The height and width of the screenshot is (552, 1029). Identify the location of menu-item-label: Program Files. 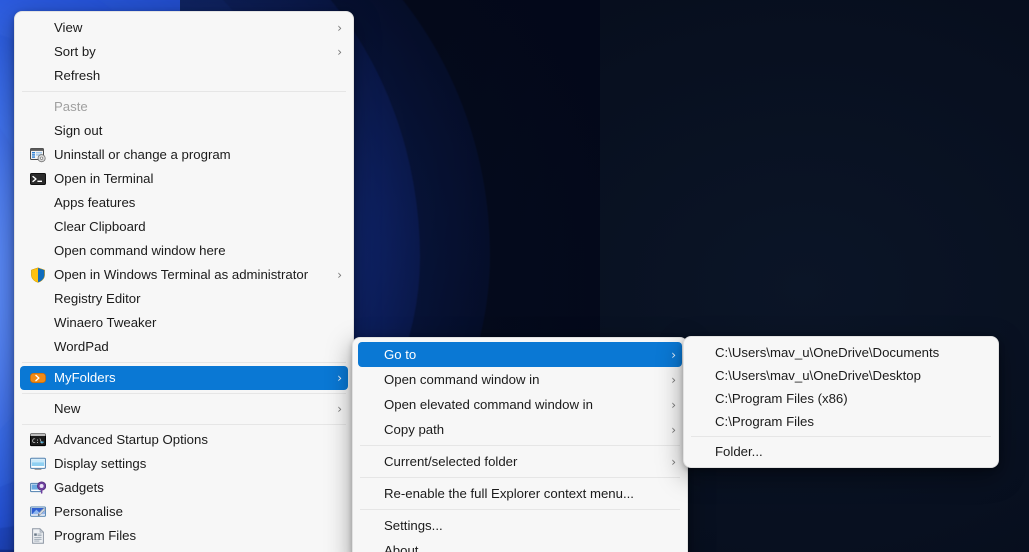
(95, 535).